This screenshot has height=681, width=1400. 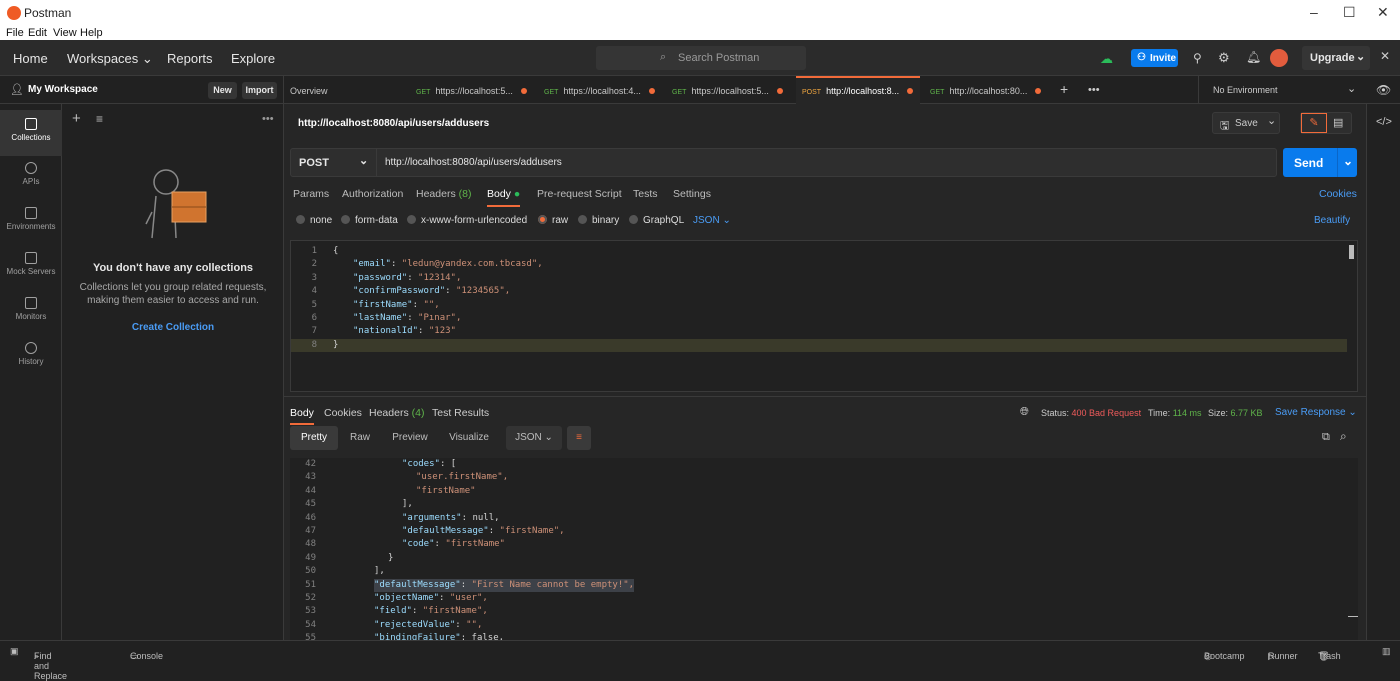 I want to click on url-input: http://localhost:8080/api/users/addusers, so click(x=473, y=162).